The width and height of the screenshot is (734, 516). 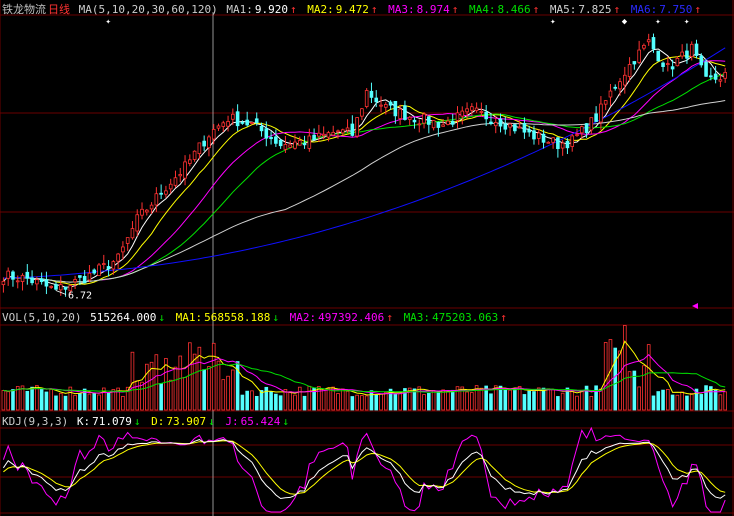 I want to click on ma5-readout: MA5: 7.825 ↑, so click(x=585, y=9).